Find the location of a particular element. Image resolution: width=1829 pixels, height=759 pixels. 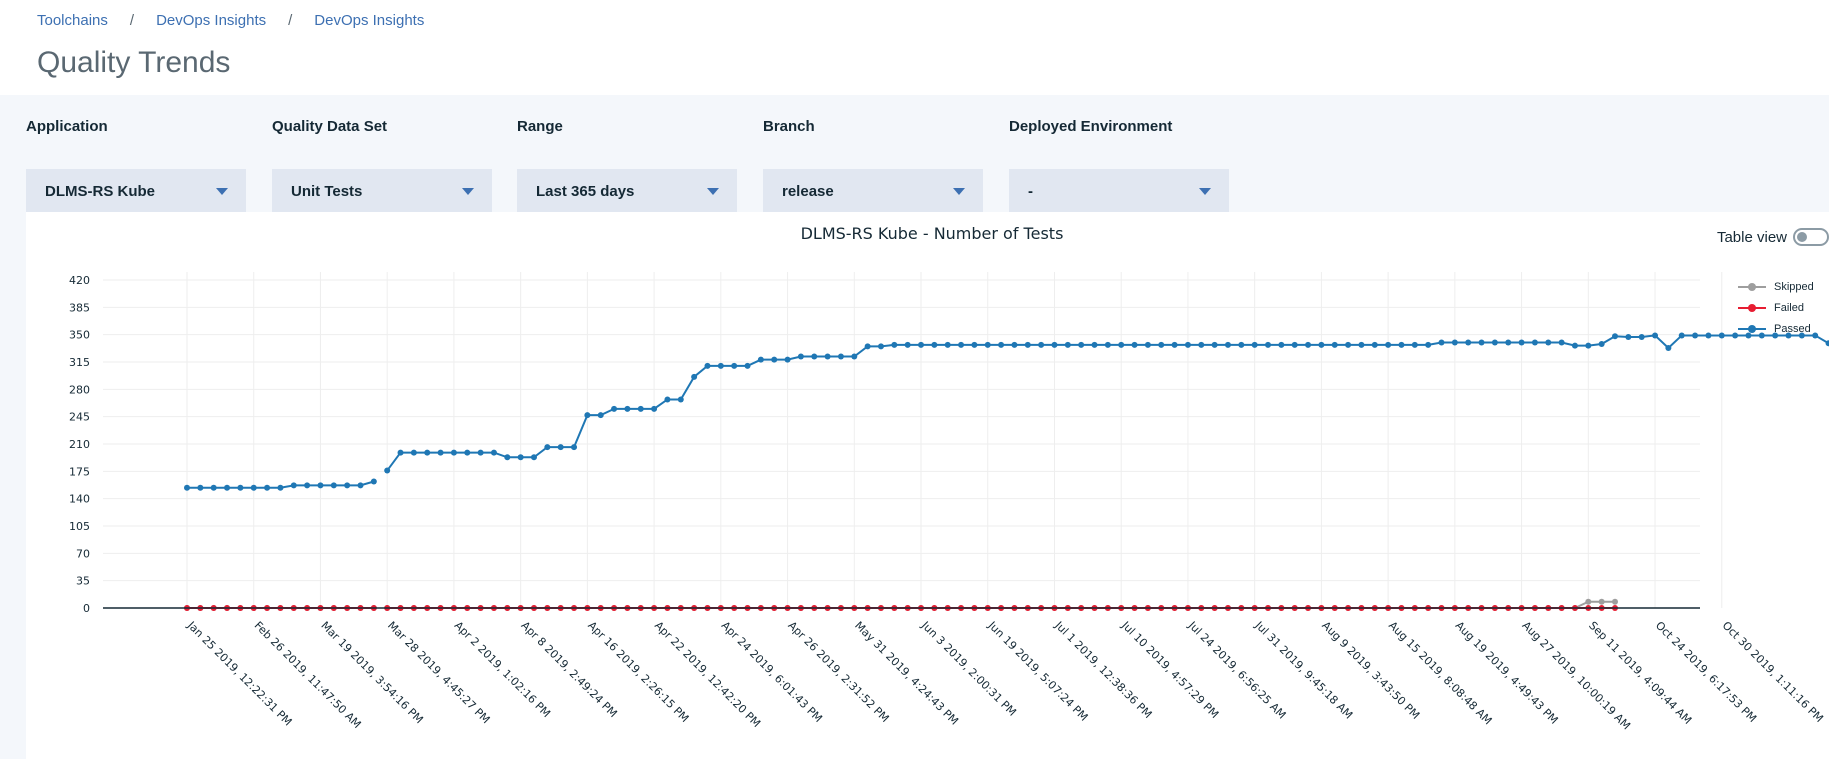

legend-label: Skipped is located at coordinates (1794, 286).